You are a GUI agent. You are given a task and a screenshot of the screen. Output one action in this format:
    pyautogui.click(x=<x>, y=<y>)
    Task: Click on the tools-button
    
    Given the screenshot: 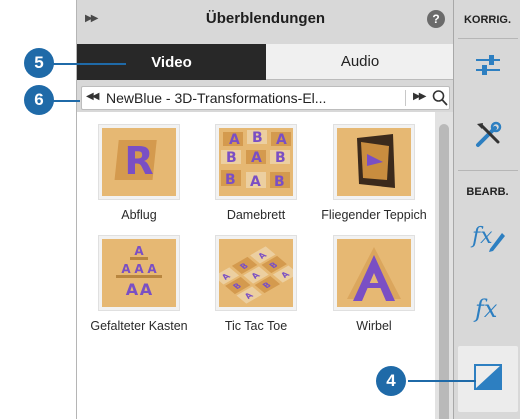 What is the action you would take?
    pyautogui.click(x=488, y=137)
    